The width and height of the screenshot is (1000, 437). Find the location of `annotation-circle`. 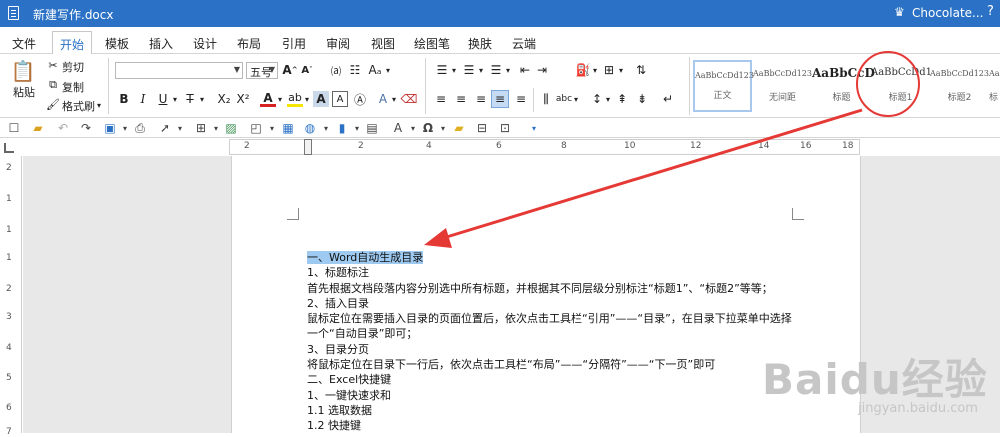

annotation-circle is located at coordinates (888, 84).